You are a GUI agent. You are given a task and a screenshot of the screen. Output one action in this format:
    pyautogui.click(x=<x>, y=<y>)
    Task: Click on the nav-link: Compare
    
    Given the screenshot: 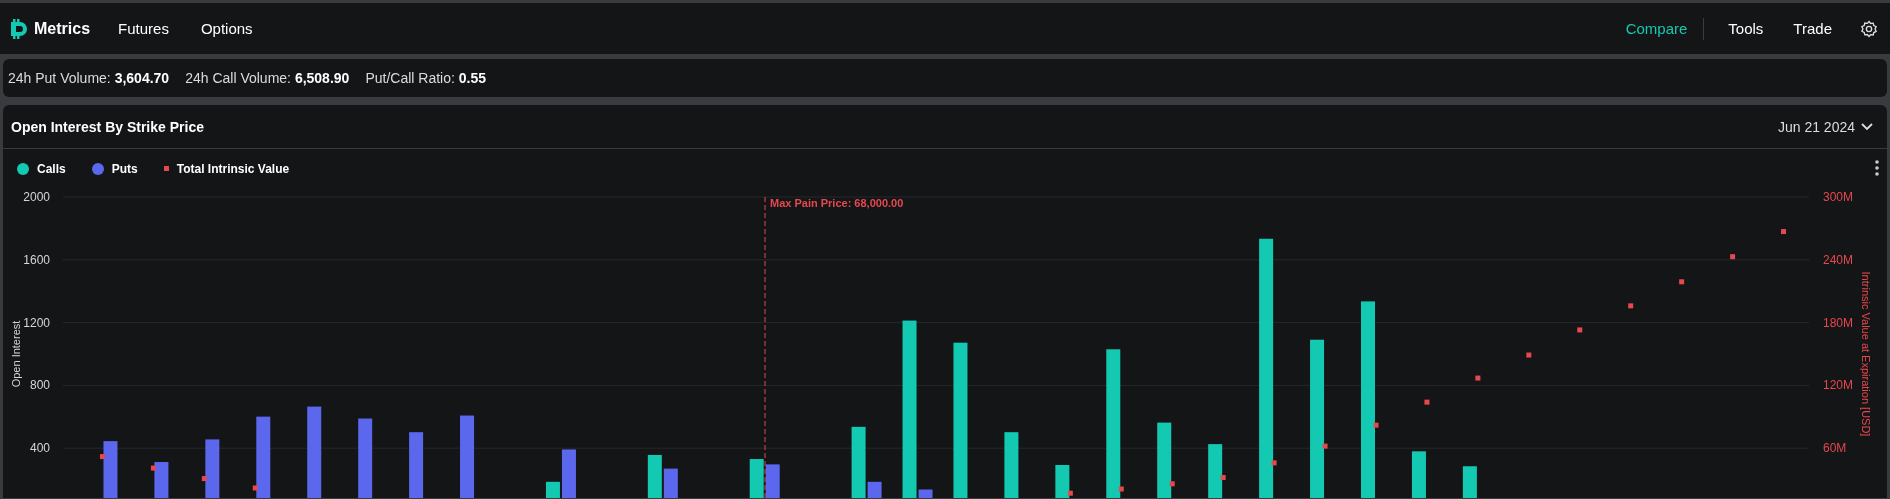 What is the action you would take?
    pyautogui.click(x=1656, y=28)
    